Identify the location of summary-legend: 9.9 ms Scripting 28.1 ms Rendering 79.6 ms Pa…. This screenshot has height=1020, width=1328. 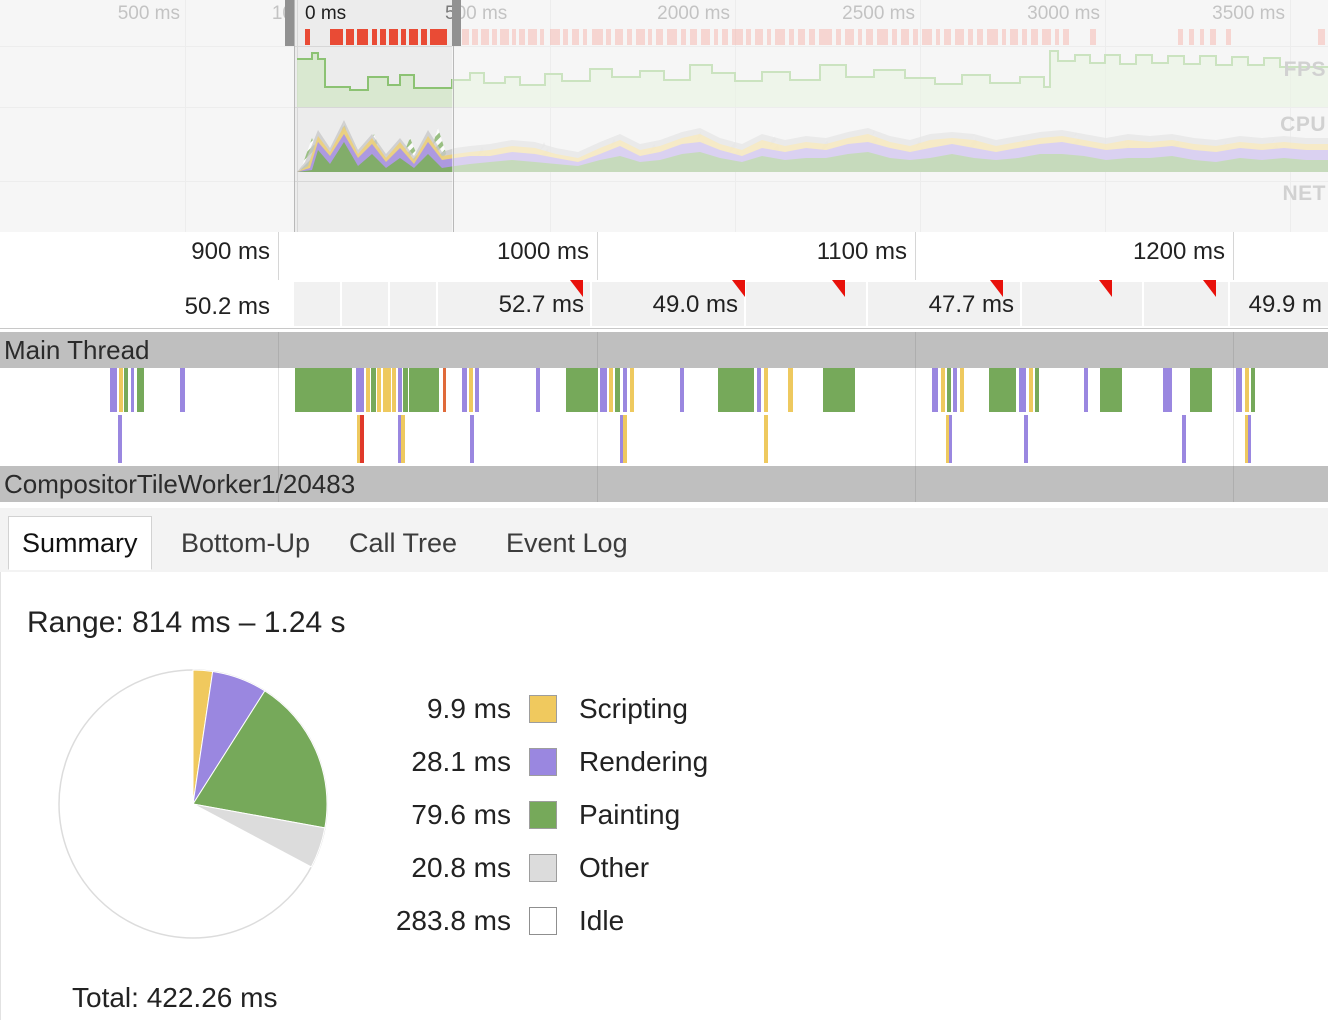
(581, 814).